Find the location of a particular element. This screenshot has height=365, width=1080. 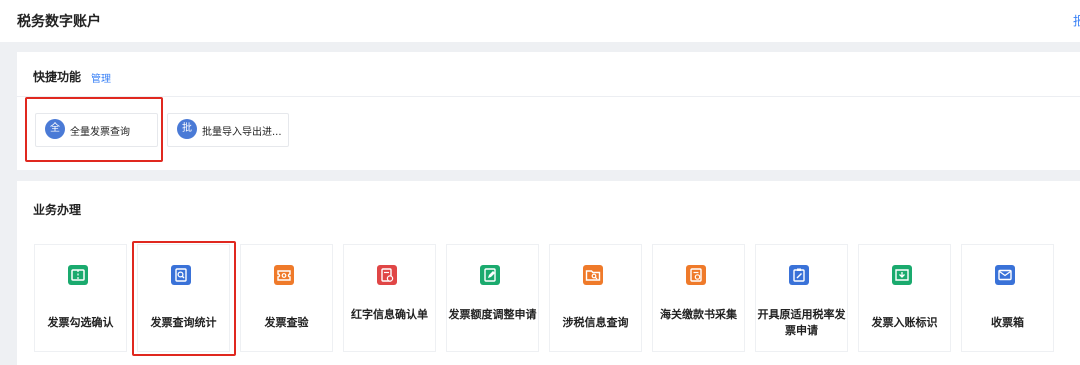

ticket-verify-icon is located at coordinates (284, 275).